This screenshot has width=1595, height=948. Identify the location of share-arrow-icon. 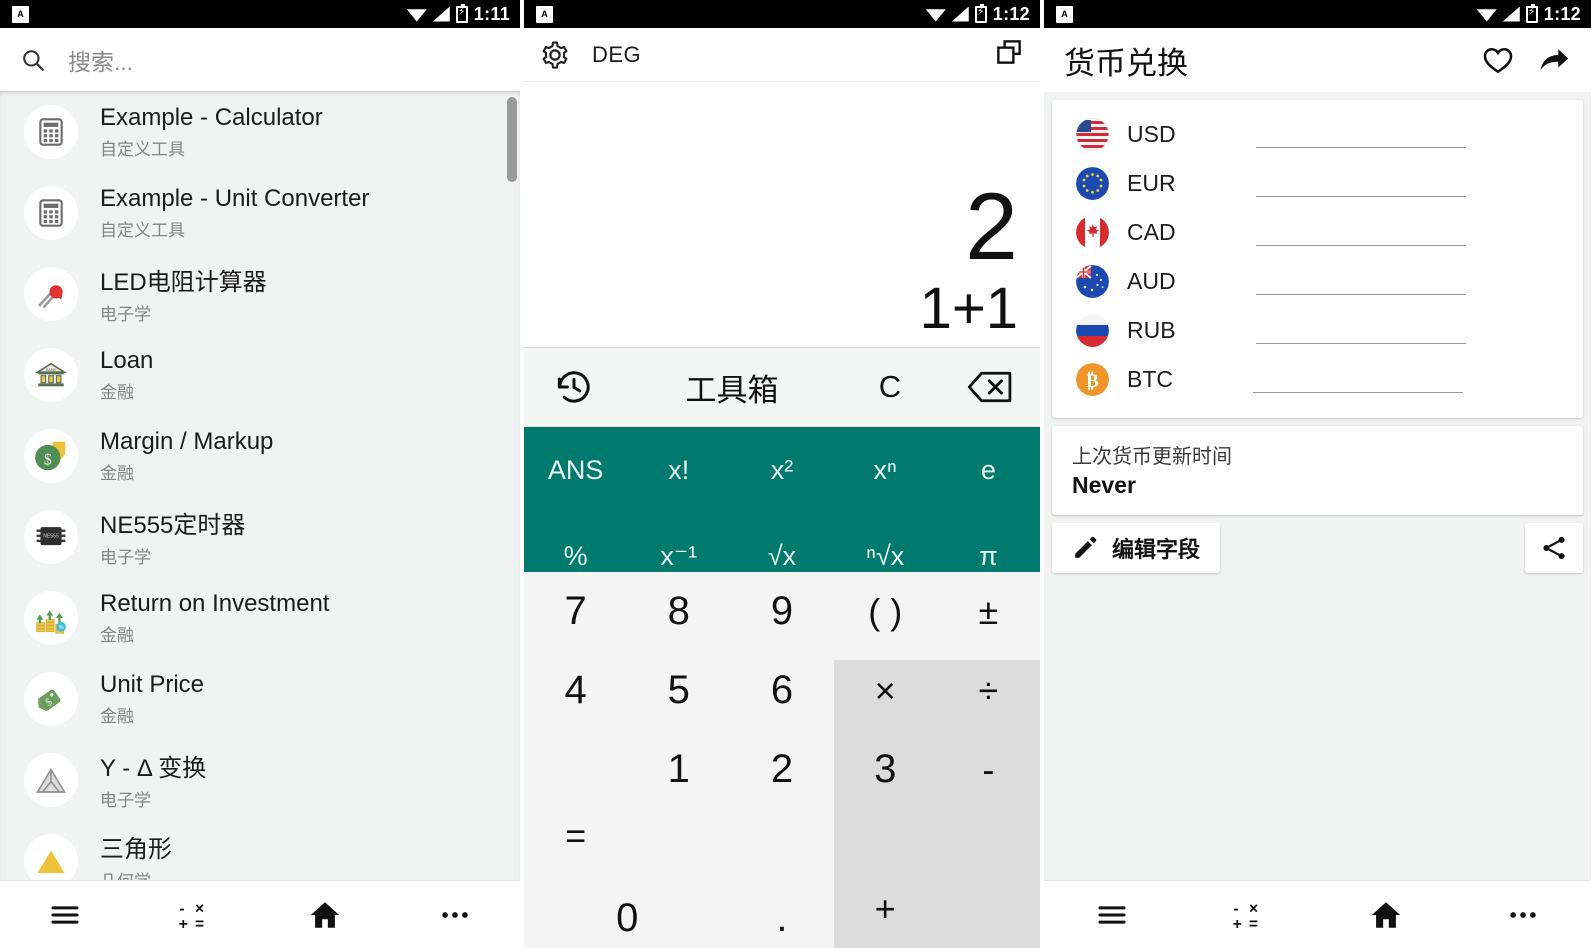
(1554, 60).